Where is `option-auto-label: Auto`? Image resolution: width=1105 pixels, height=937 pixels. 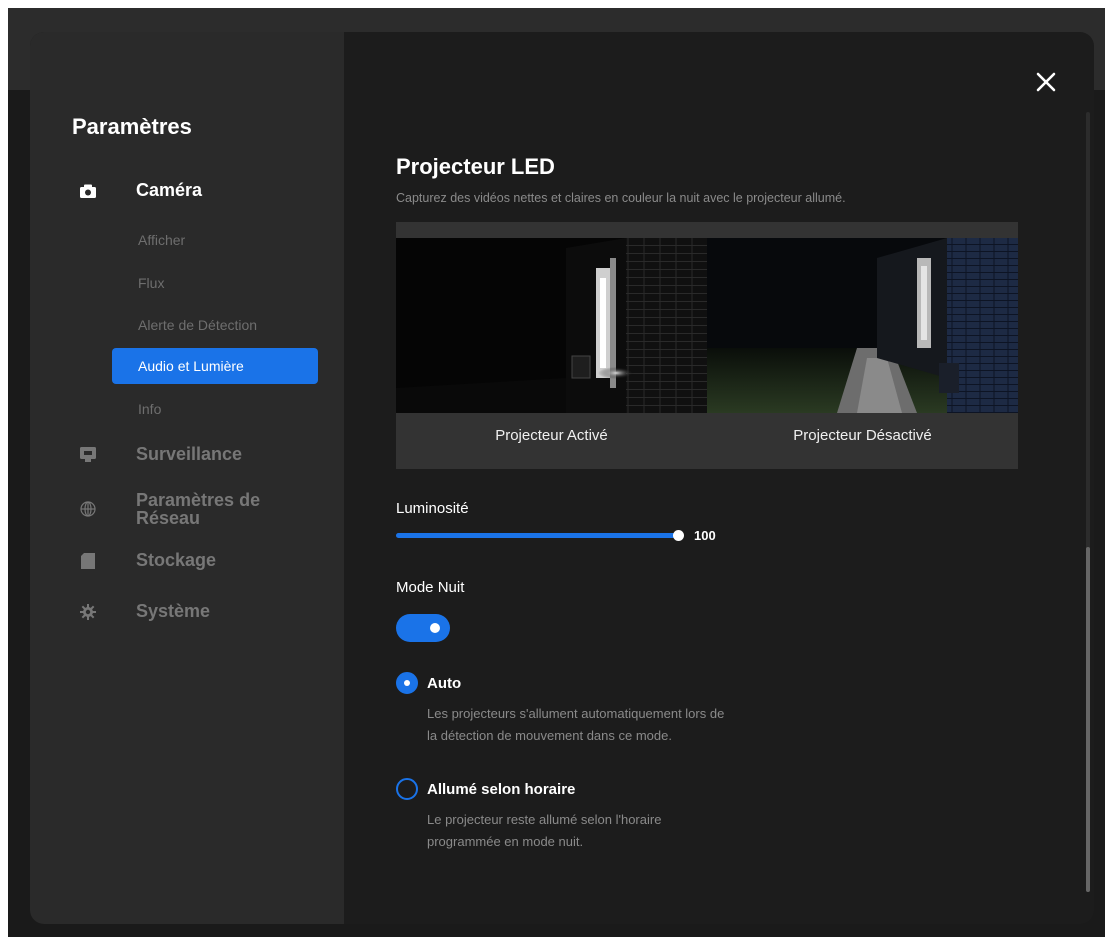 option-auto-label: Auto is located at coordinates (444, 683).